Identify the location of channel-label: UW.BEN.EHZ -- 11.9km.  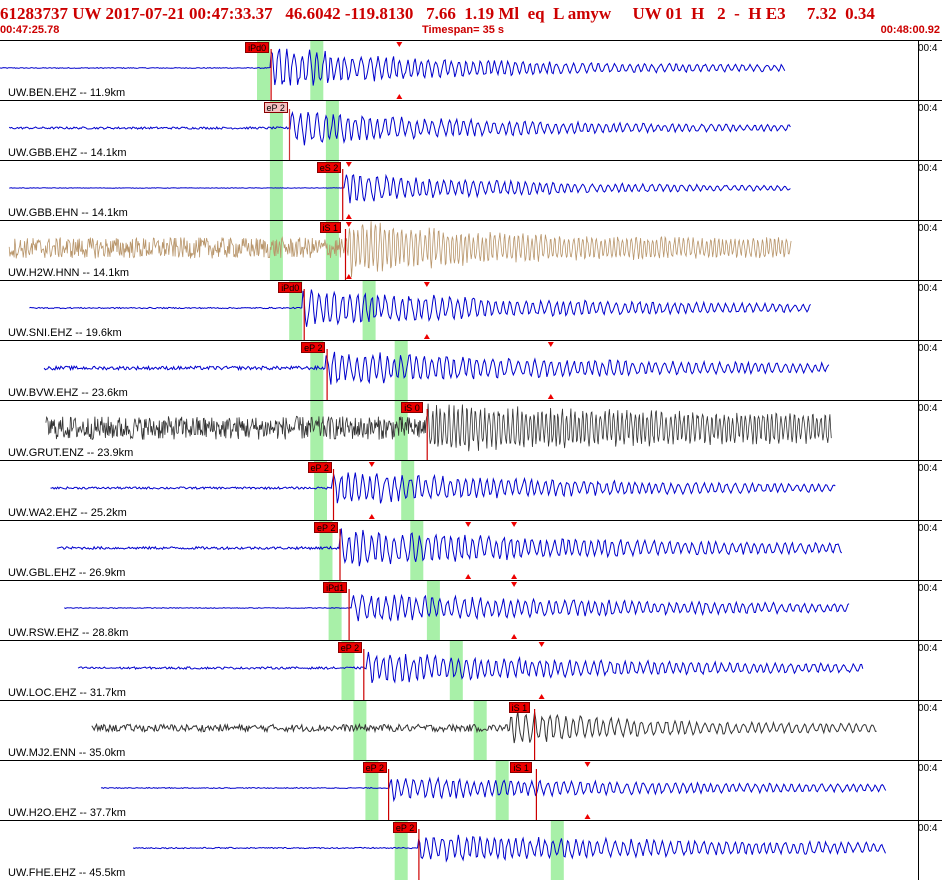
(68, 93).